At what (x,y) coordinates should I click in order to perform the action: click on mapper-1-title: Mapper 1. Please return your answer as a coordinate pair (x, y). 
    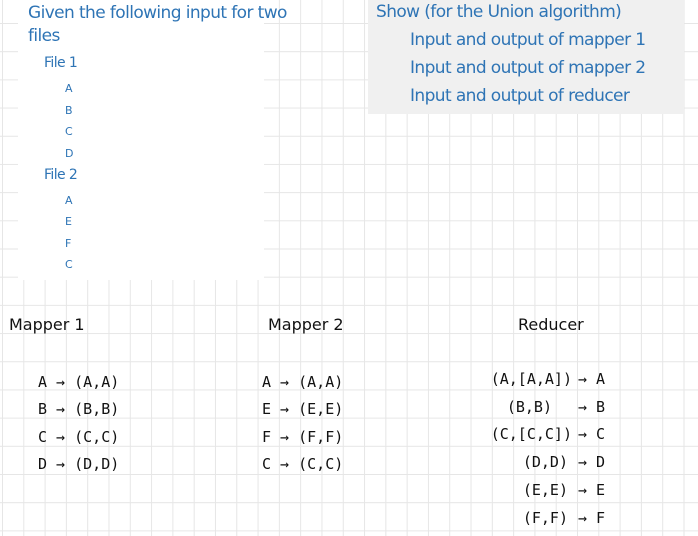
    Looking at the image, I should click on (47, 324).